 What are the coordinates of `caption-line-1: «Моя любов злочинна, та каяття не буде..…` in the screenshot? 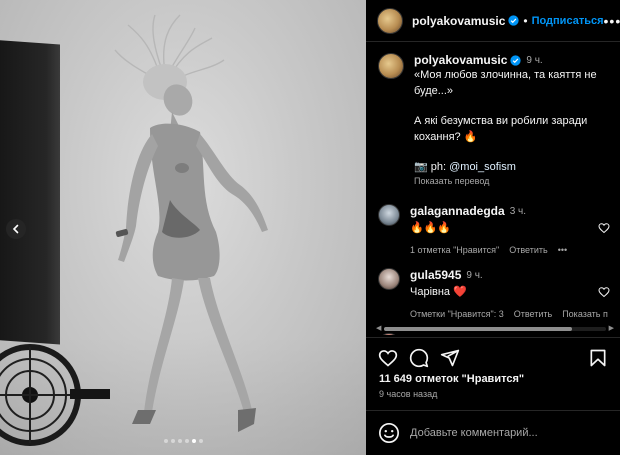 It's located at (505, 83).